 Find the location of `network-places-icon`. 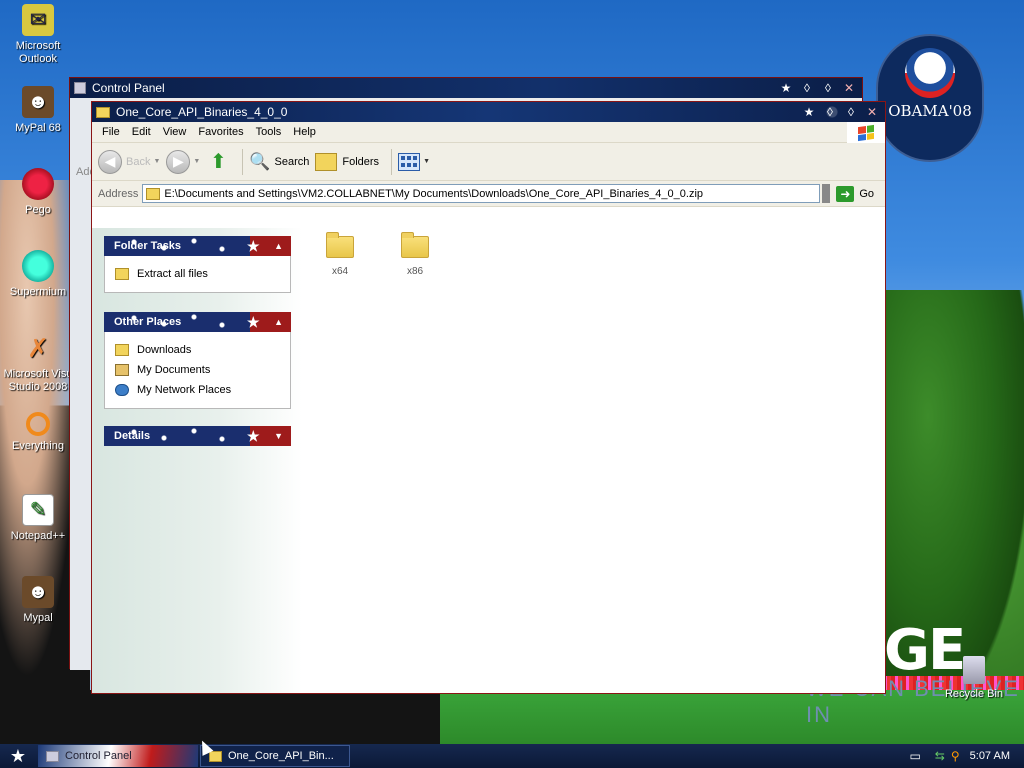

network-places-icon is located at coordinates (122, 390).